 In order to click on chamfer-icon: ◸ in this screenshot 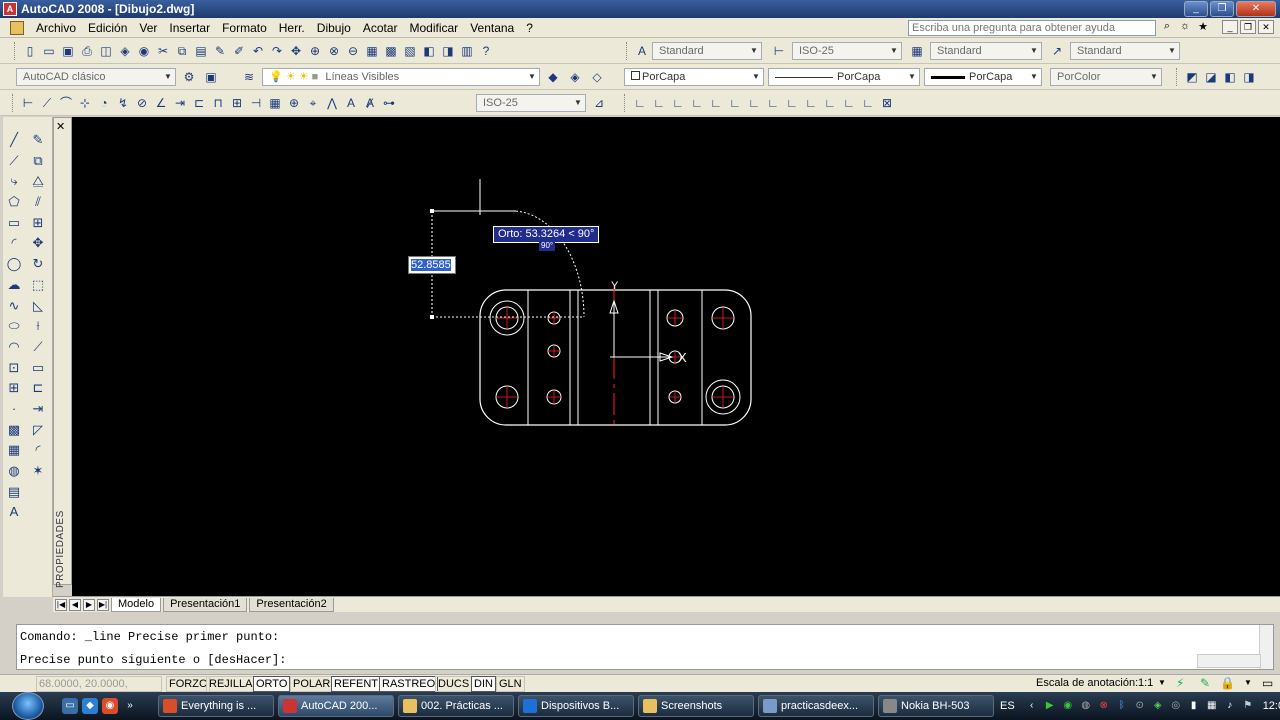, I will do `click(38, 429)`.